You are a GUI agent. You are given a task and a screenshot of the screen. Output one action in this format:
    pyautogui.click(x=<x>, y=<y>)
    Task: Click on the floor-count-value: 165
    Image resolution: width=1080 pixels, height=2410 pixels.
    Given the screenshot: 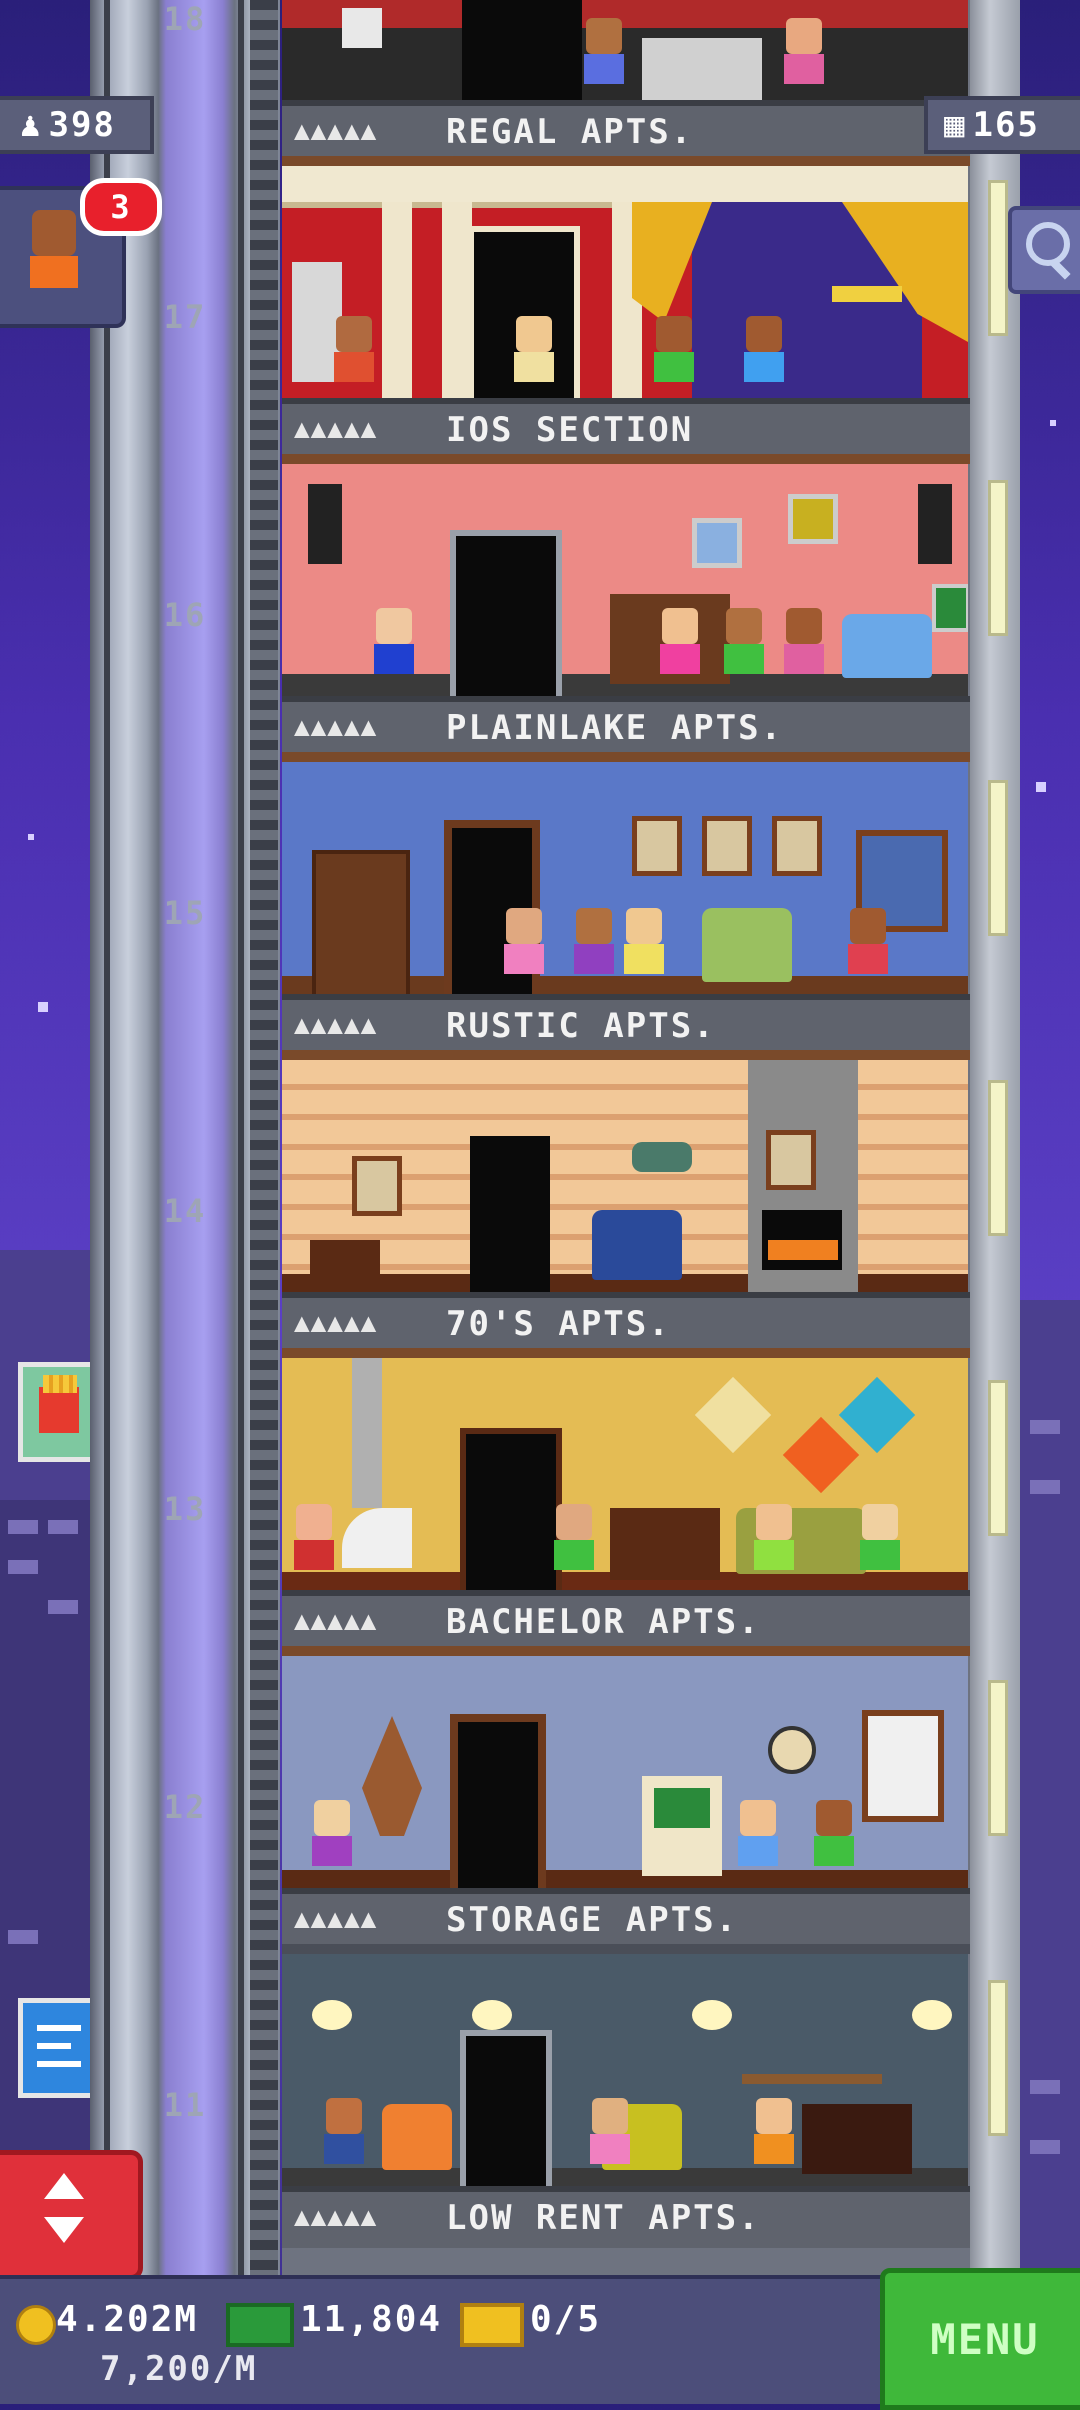 What is the action you would take?
    pyautogui.click(x=1006, y=125)
    